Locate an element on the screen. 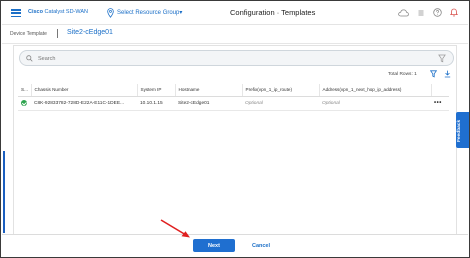 The height and width of the screenshot is (258, 470). breadcrumb-parent: Device Template is located at coordinates (28, 34).